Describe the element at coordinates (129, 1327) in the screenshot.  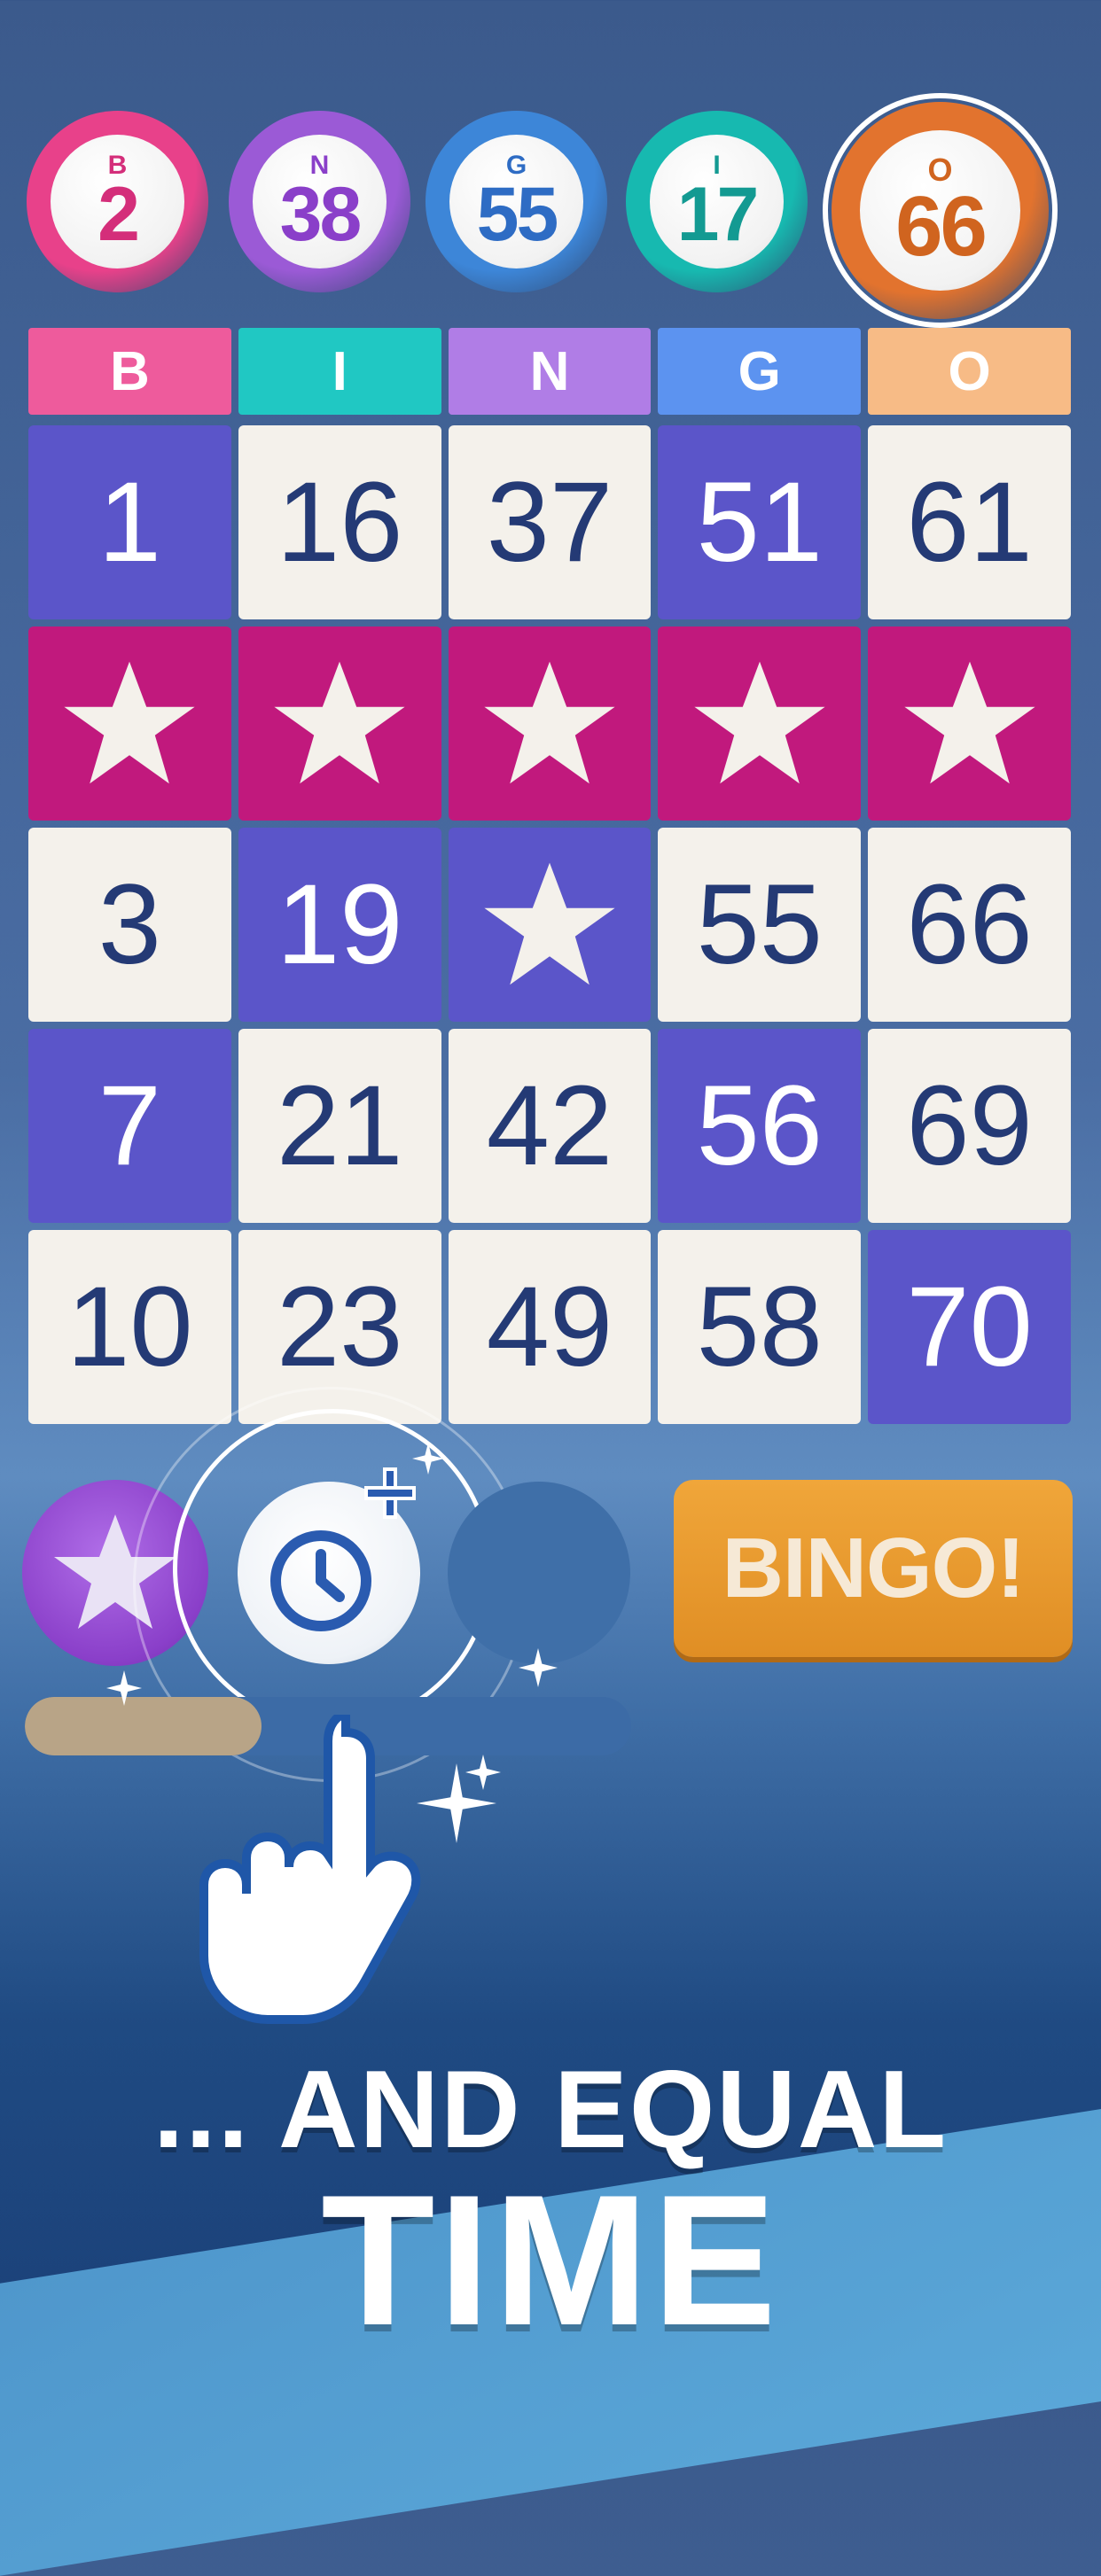
I see `card-cell: 10` at that location.